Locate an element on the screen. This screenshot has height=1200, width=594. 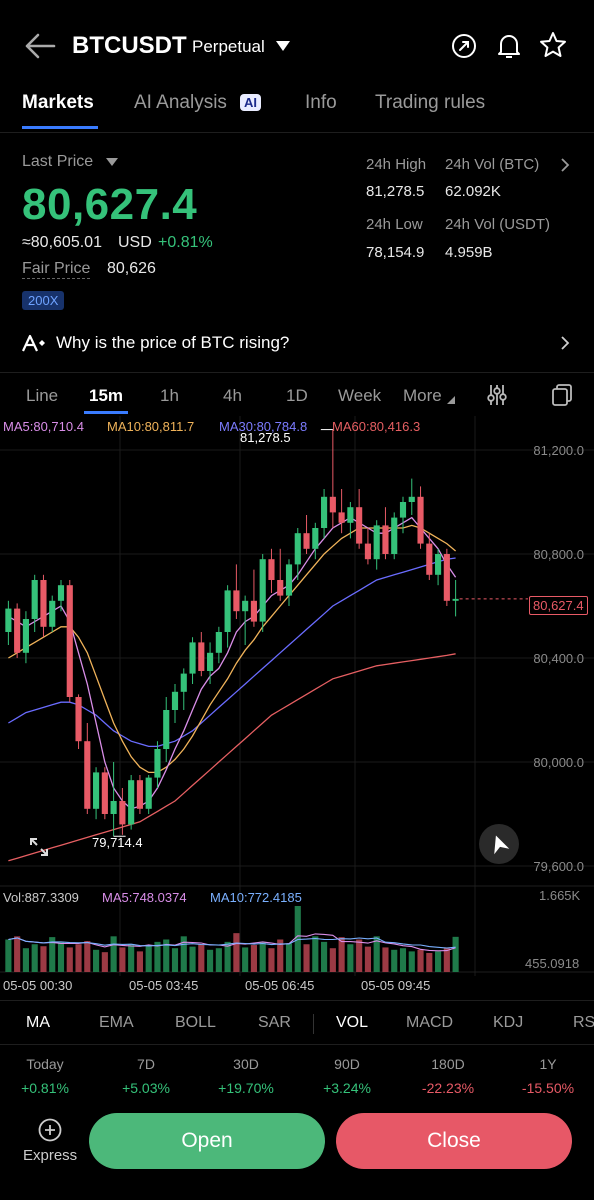
close-button: Close is located at coordinates (454, 1141).